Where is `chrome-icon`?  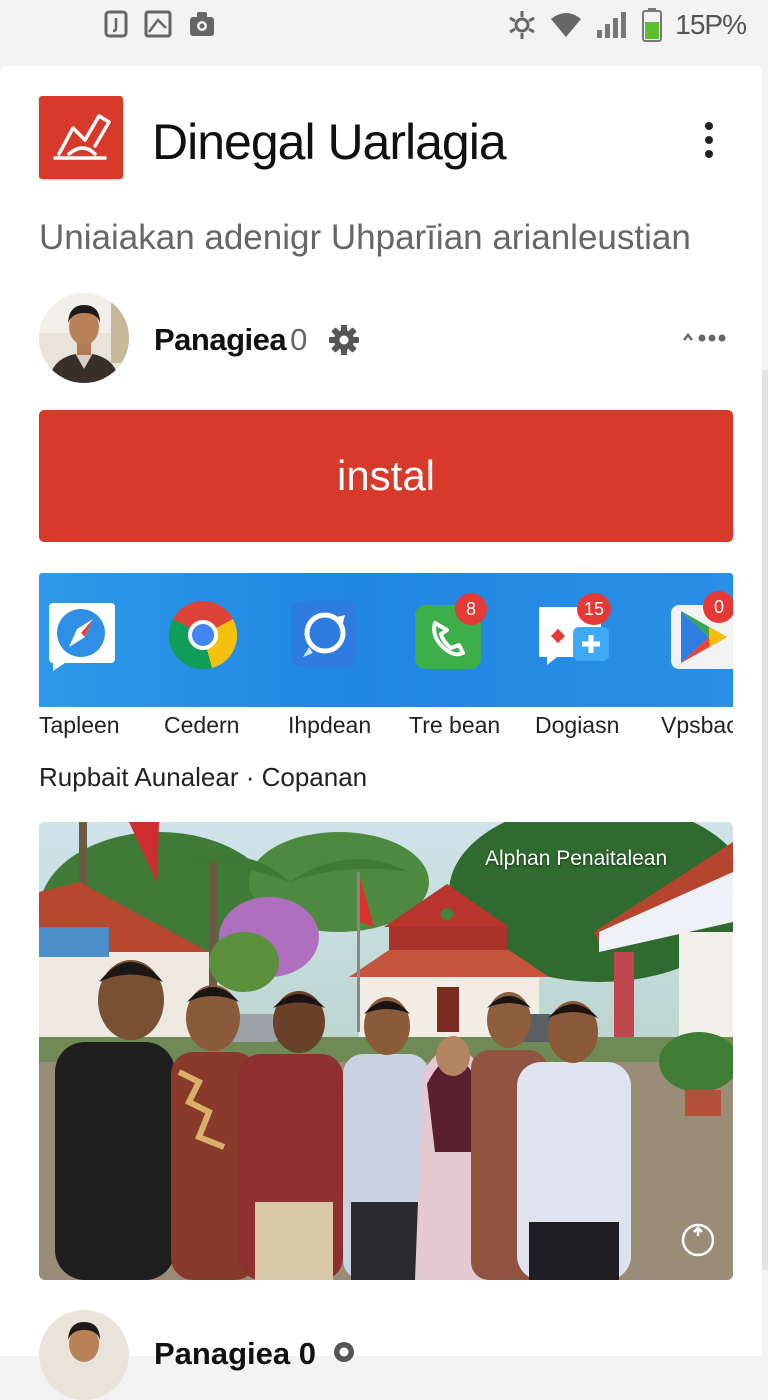
chrome-icon is located at coordinates (203, 635).